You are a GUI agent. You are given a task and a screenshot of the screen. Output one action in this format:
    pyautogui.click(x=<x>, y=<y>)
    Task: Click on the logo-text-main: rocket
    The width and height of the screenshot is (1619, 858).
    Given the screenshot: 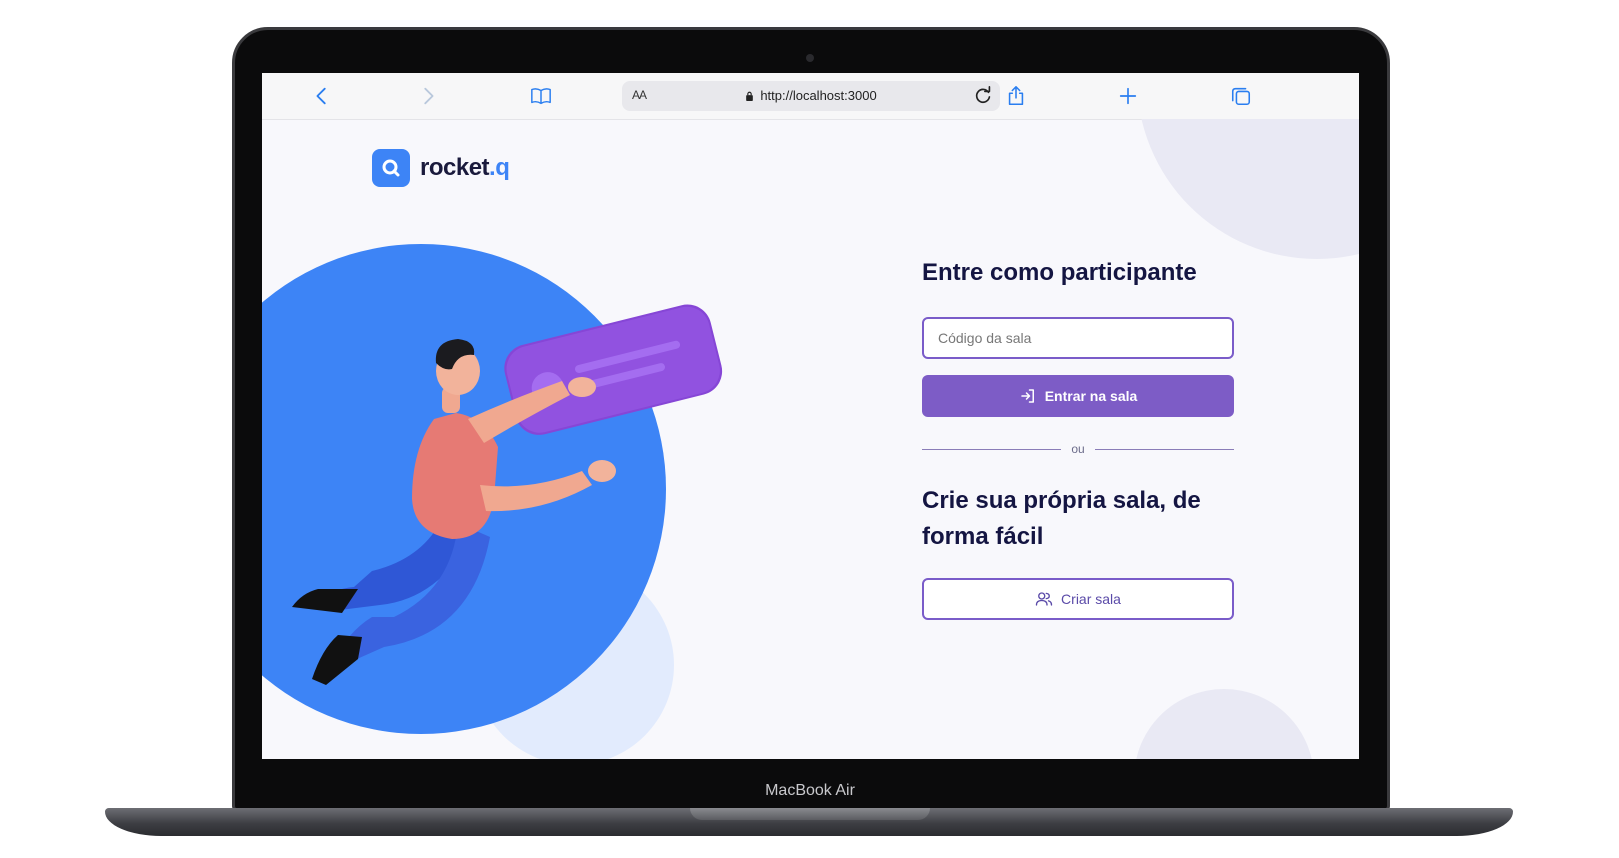 What is the action you would take?
    pyautogui.click(x=455, y=167)
    